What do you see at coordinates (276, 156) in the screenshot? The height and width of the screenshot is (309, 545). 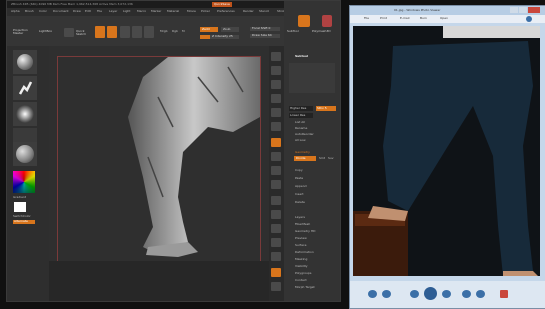 I see `floor-button` at bounding box center [276, 156].